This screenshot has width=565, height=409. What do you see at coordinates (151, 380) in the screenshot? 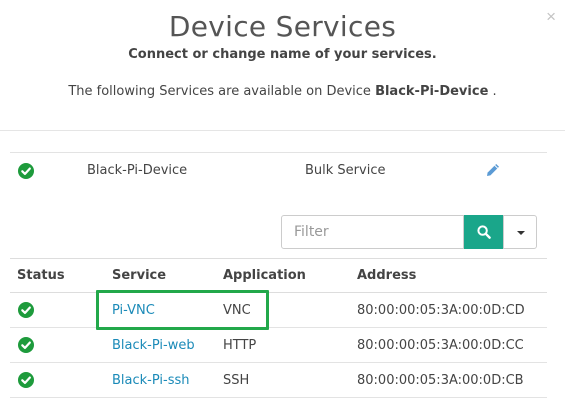
I see `service-link: Black-Pi-ssh` at bounding box center [151, 380].